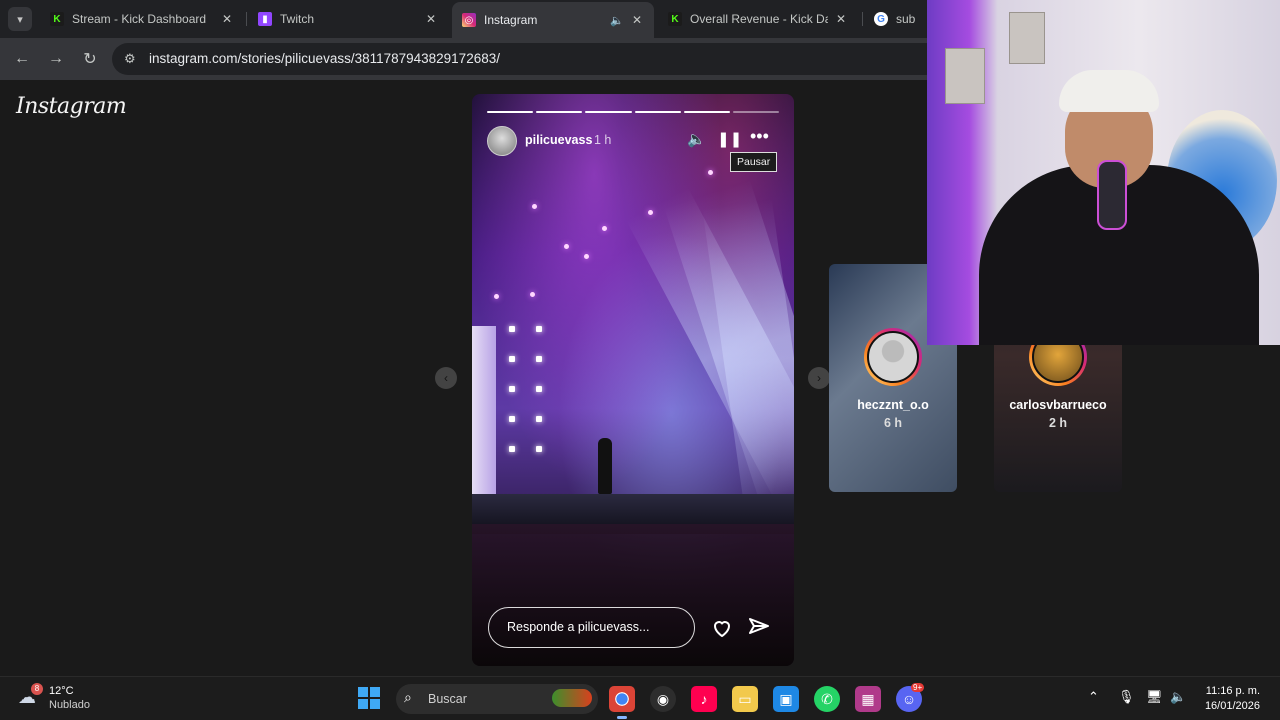 The image size is (1280, 720). What do you see at coordinates (37, 689) in the screenshot?
I see `weather-badge: 8` at bounding box center [37, 689].